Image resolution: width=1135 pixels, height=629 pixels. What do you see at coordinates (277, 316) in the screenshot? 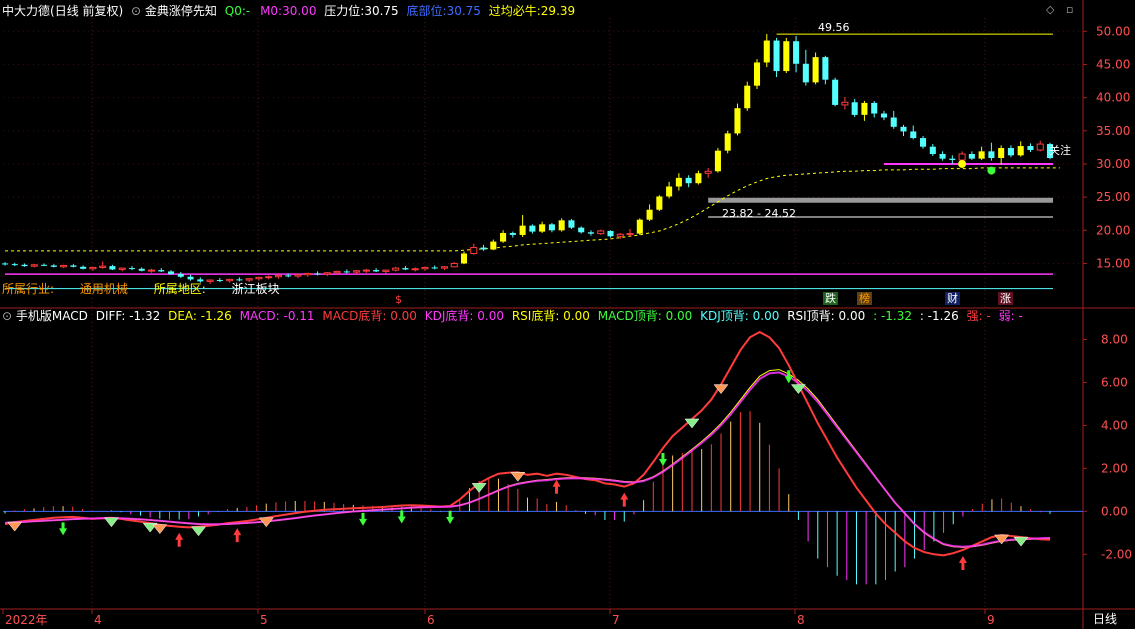
I see `macd-value: MACD: -0.11` at bounding box center [277, 316].